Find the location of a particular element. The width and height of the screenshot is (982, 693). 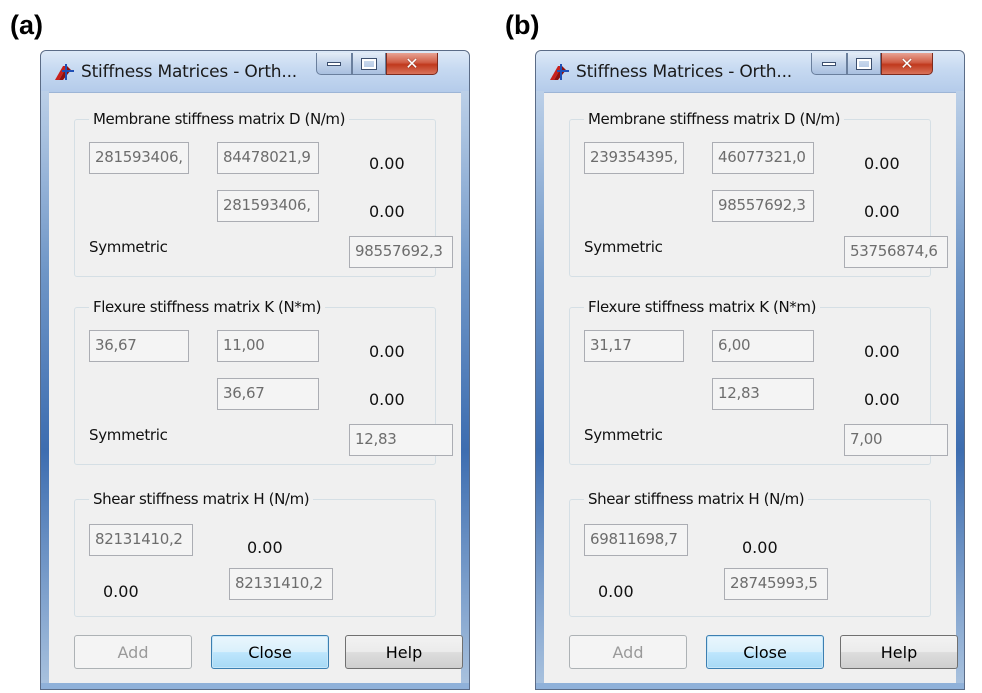

membrane-d22-field: 281593406, is located at coordinates (268, 206).